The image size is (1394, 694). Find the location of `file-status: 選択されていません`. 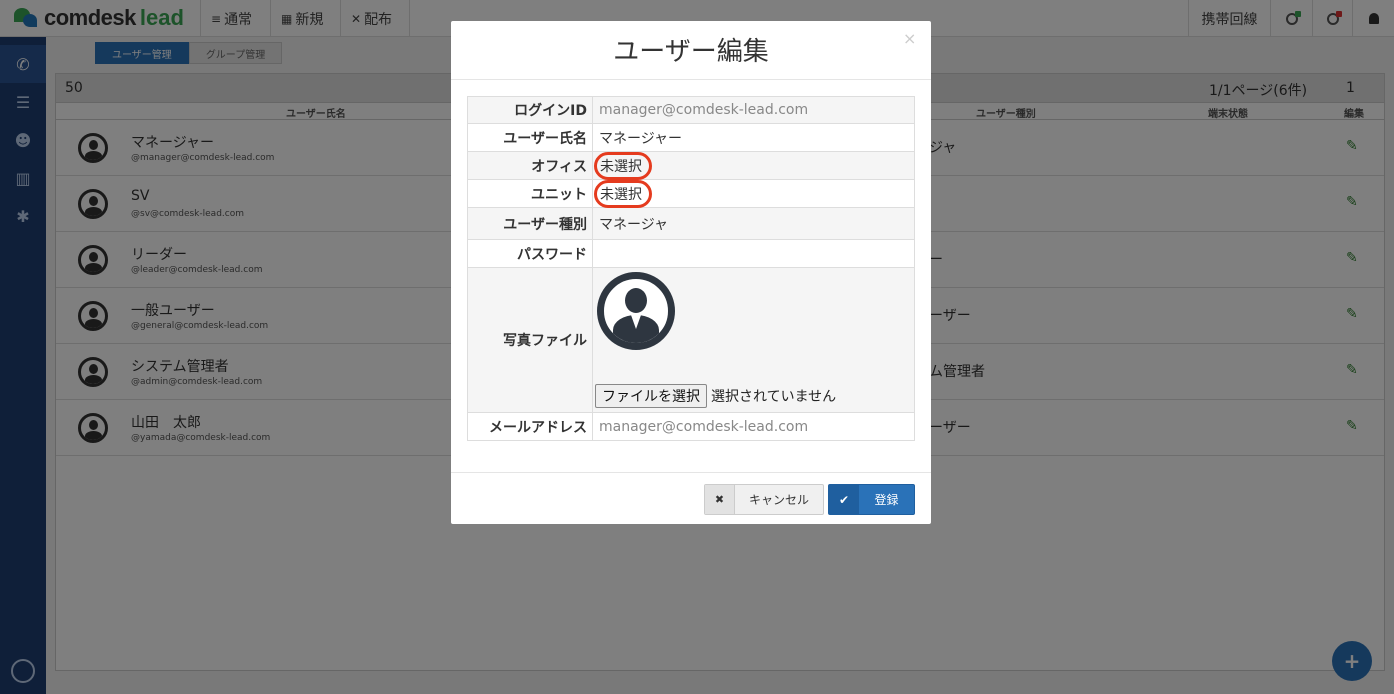

file-status: 選択されていません is located at coordinates (774, 397).